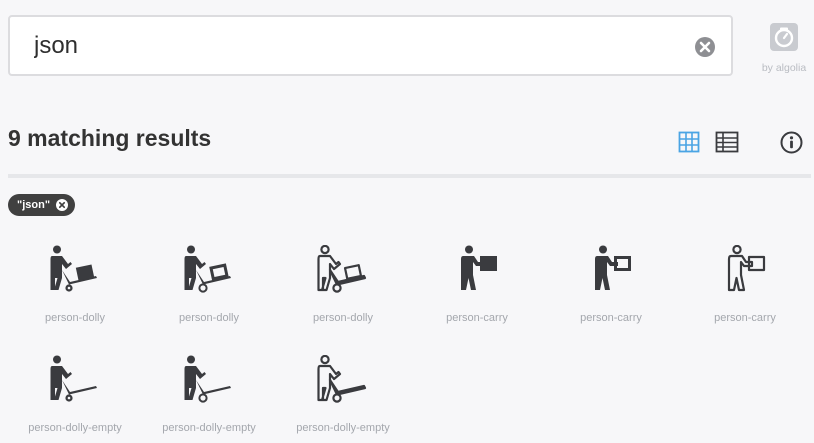 The width and height of the screenshot is (814, 443). What do you see at coordinates (727, 142) in the screenshot?
I see `table-view-icon` at bounding box center [727, 142].